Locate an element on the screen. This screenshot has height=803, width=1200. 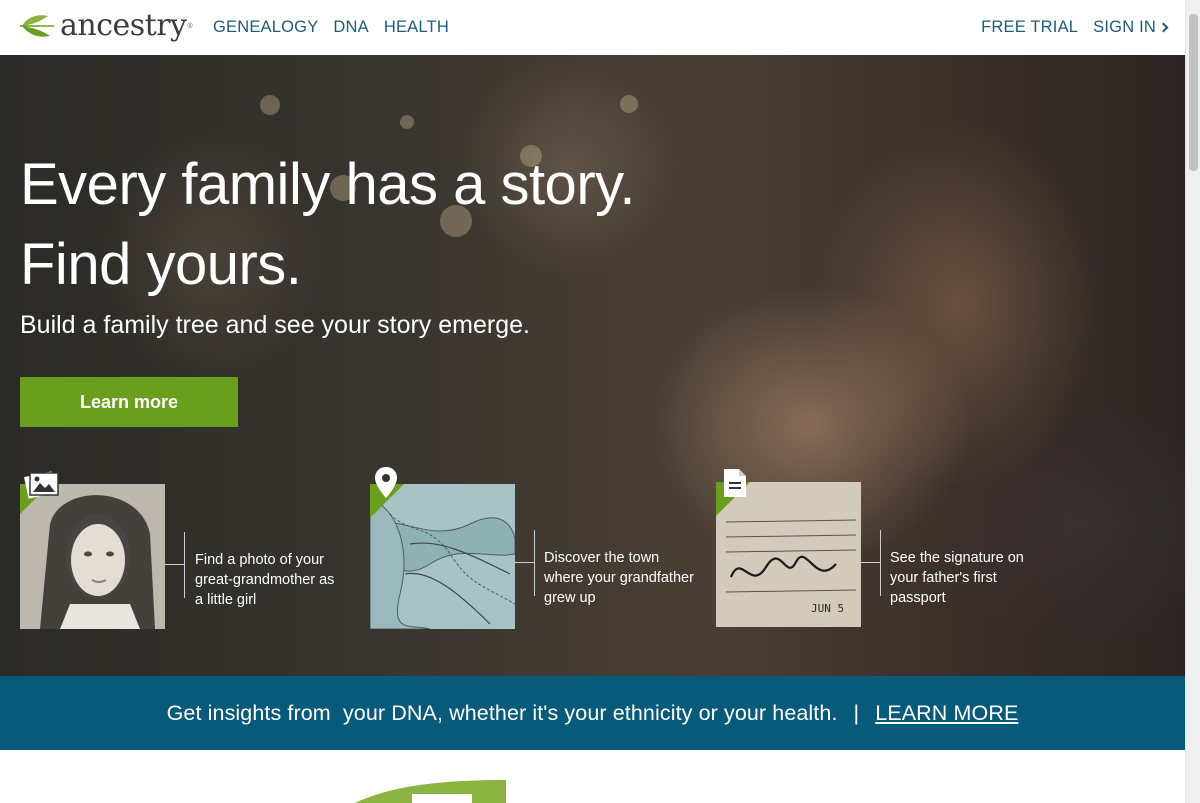
map-illustration is located at coordinates (442, 556).